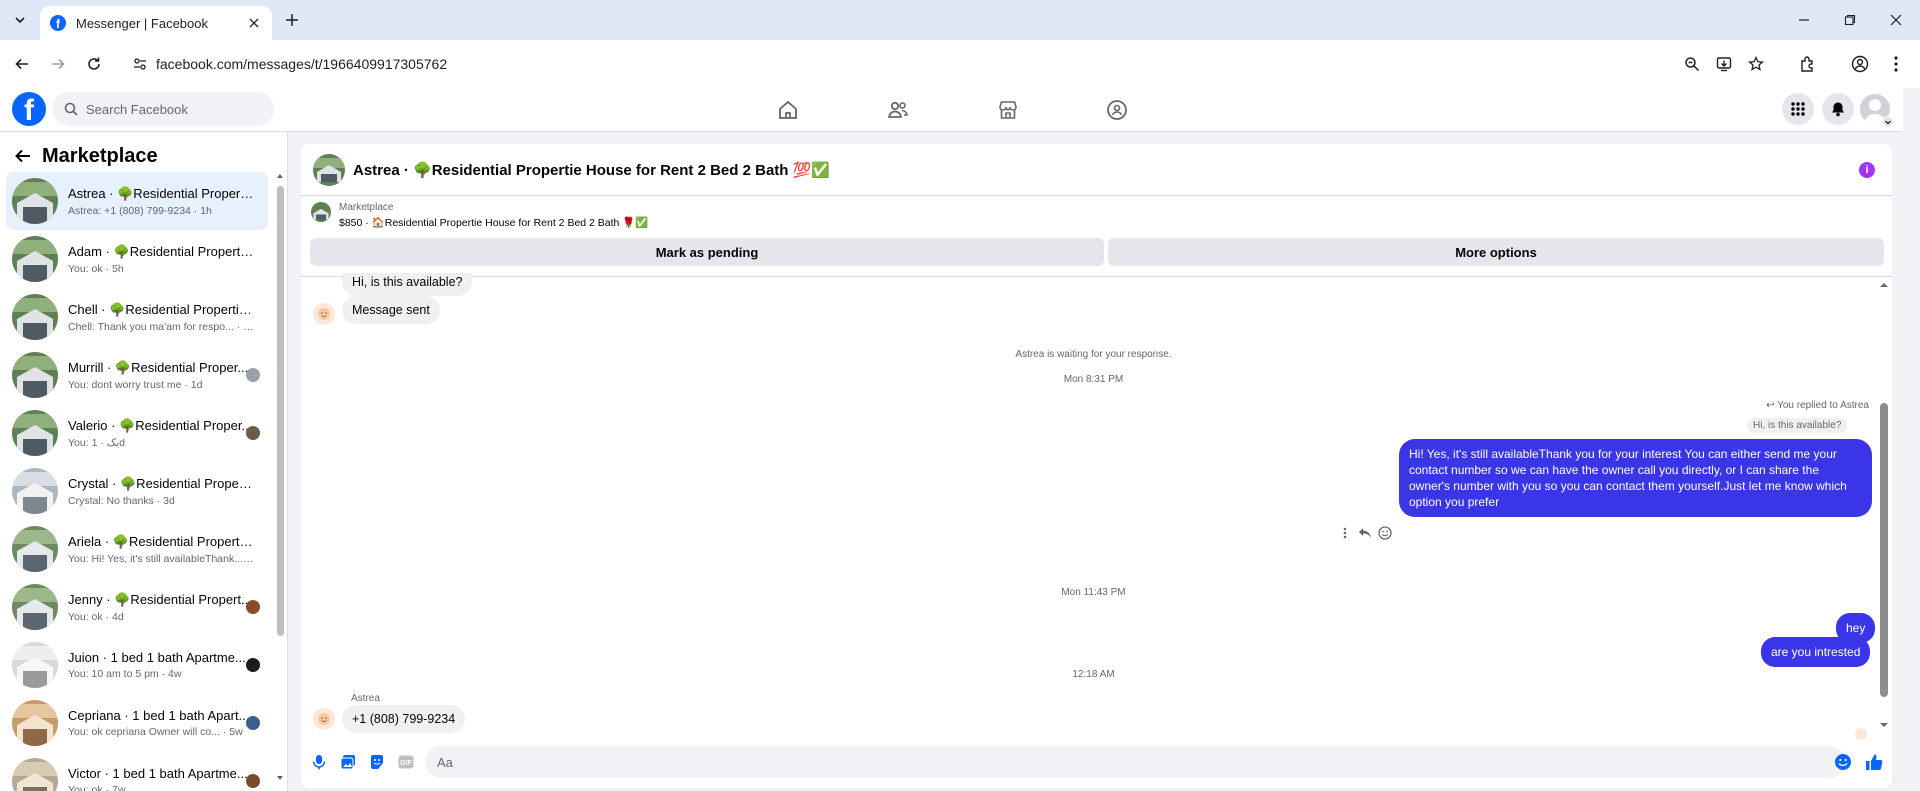 The image size is (1920, 791). Describe the element at coordinates (1860, 64) in the screenshot. I see `profile-account-icon` at that location.